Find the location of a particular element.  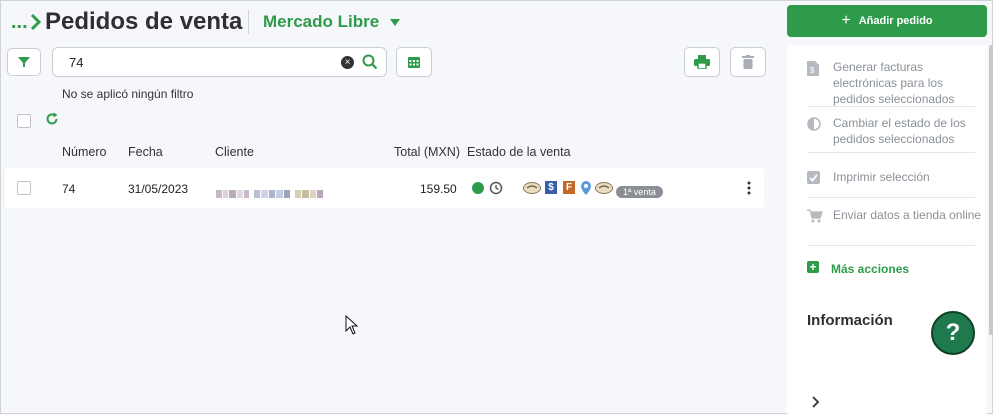

more-vertical-icon is located at coordinates (749, 188).